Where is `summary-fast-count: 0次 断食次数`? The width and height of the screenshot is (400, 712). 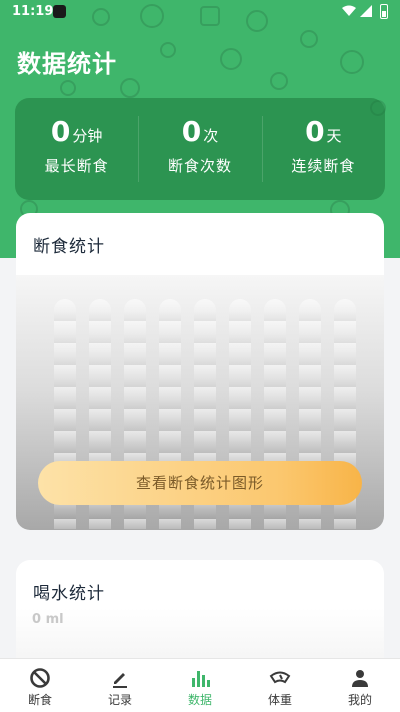
summary-fast-count: 0次 断食次数 is located at coordinates (199, 149).